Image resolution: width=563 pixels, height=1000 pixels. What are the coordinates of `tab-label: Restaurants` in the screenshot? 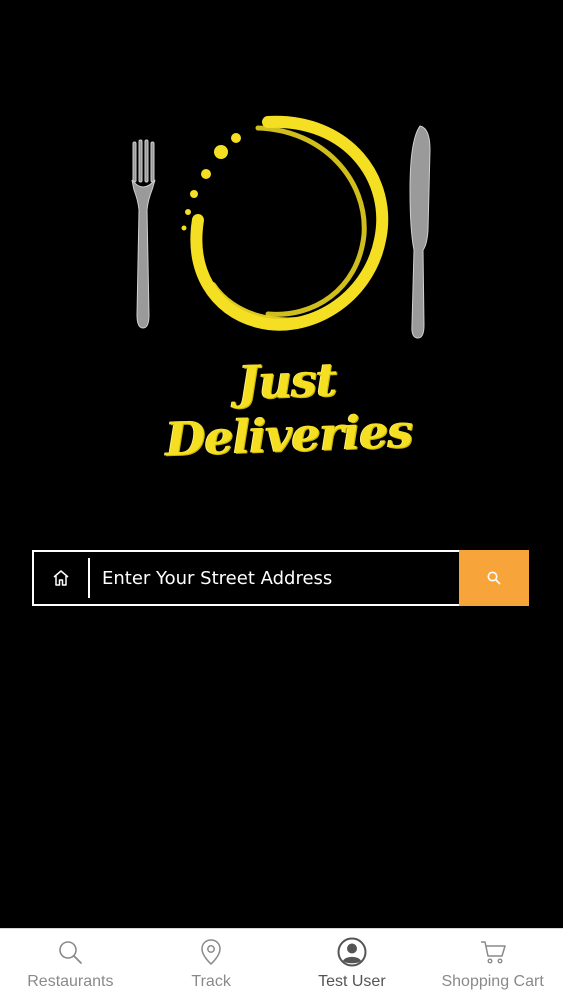 It's located at (70, 981).